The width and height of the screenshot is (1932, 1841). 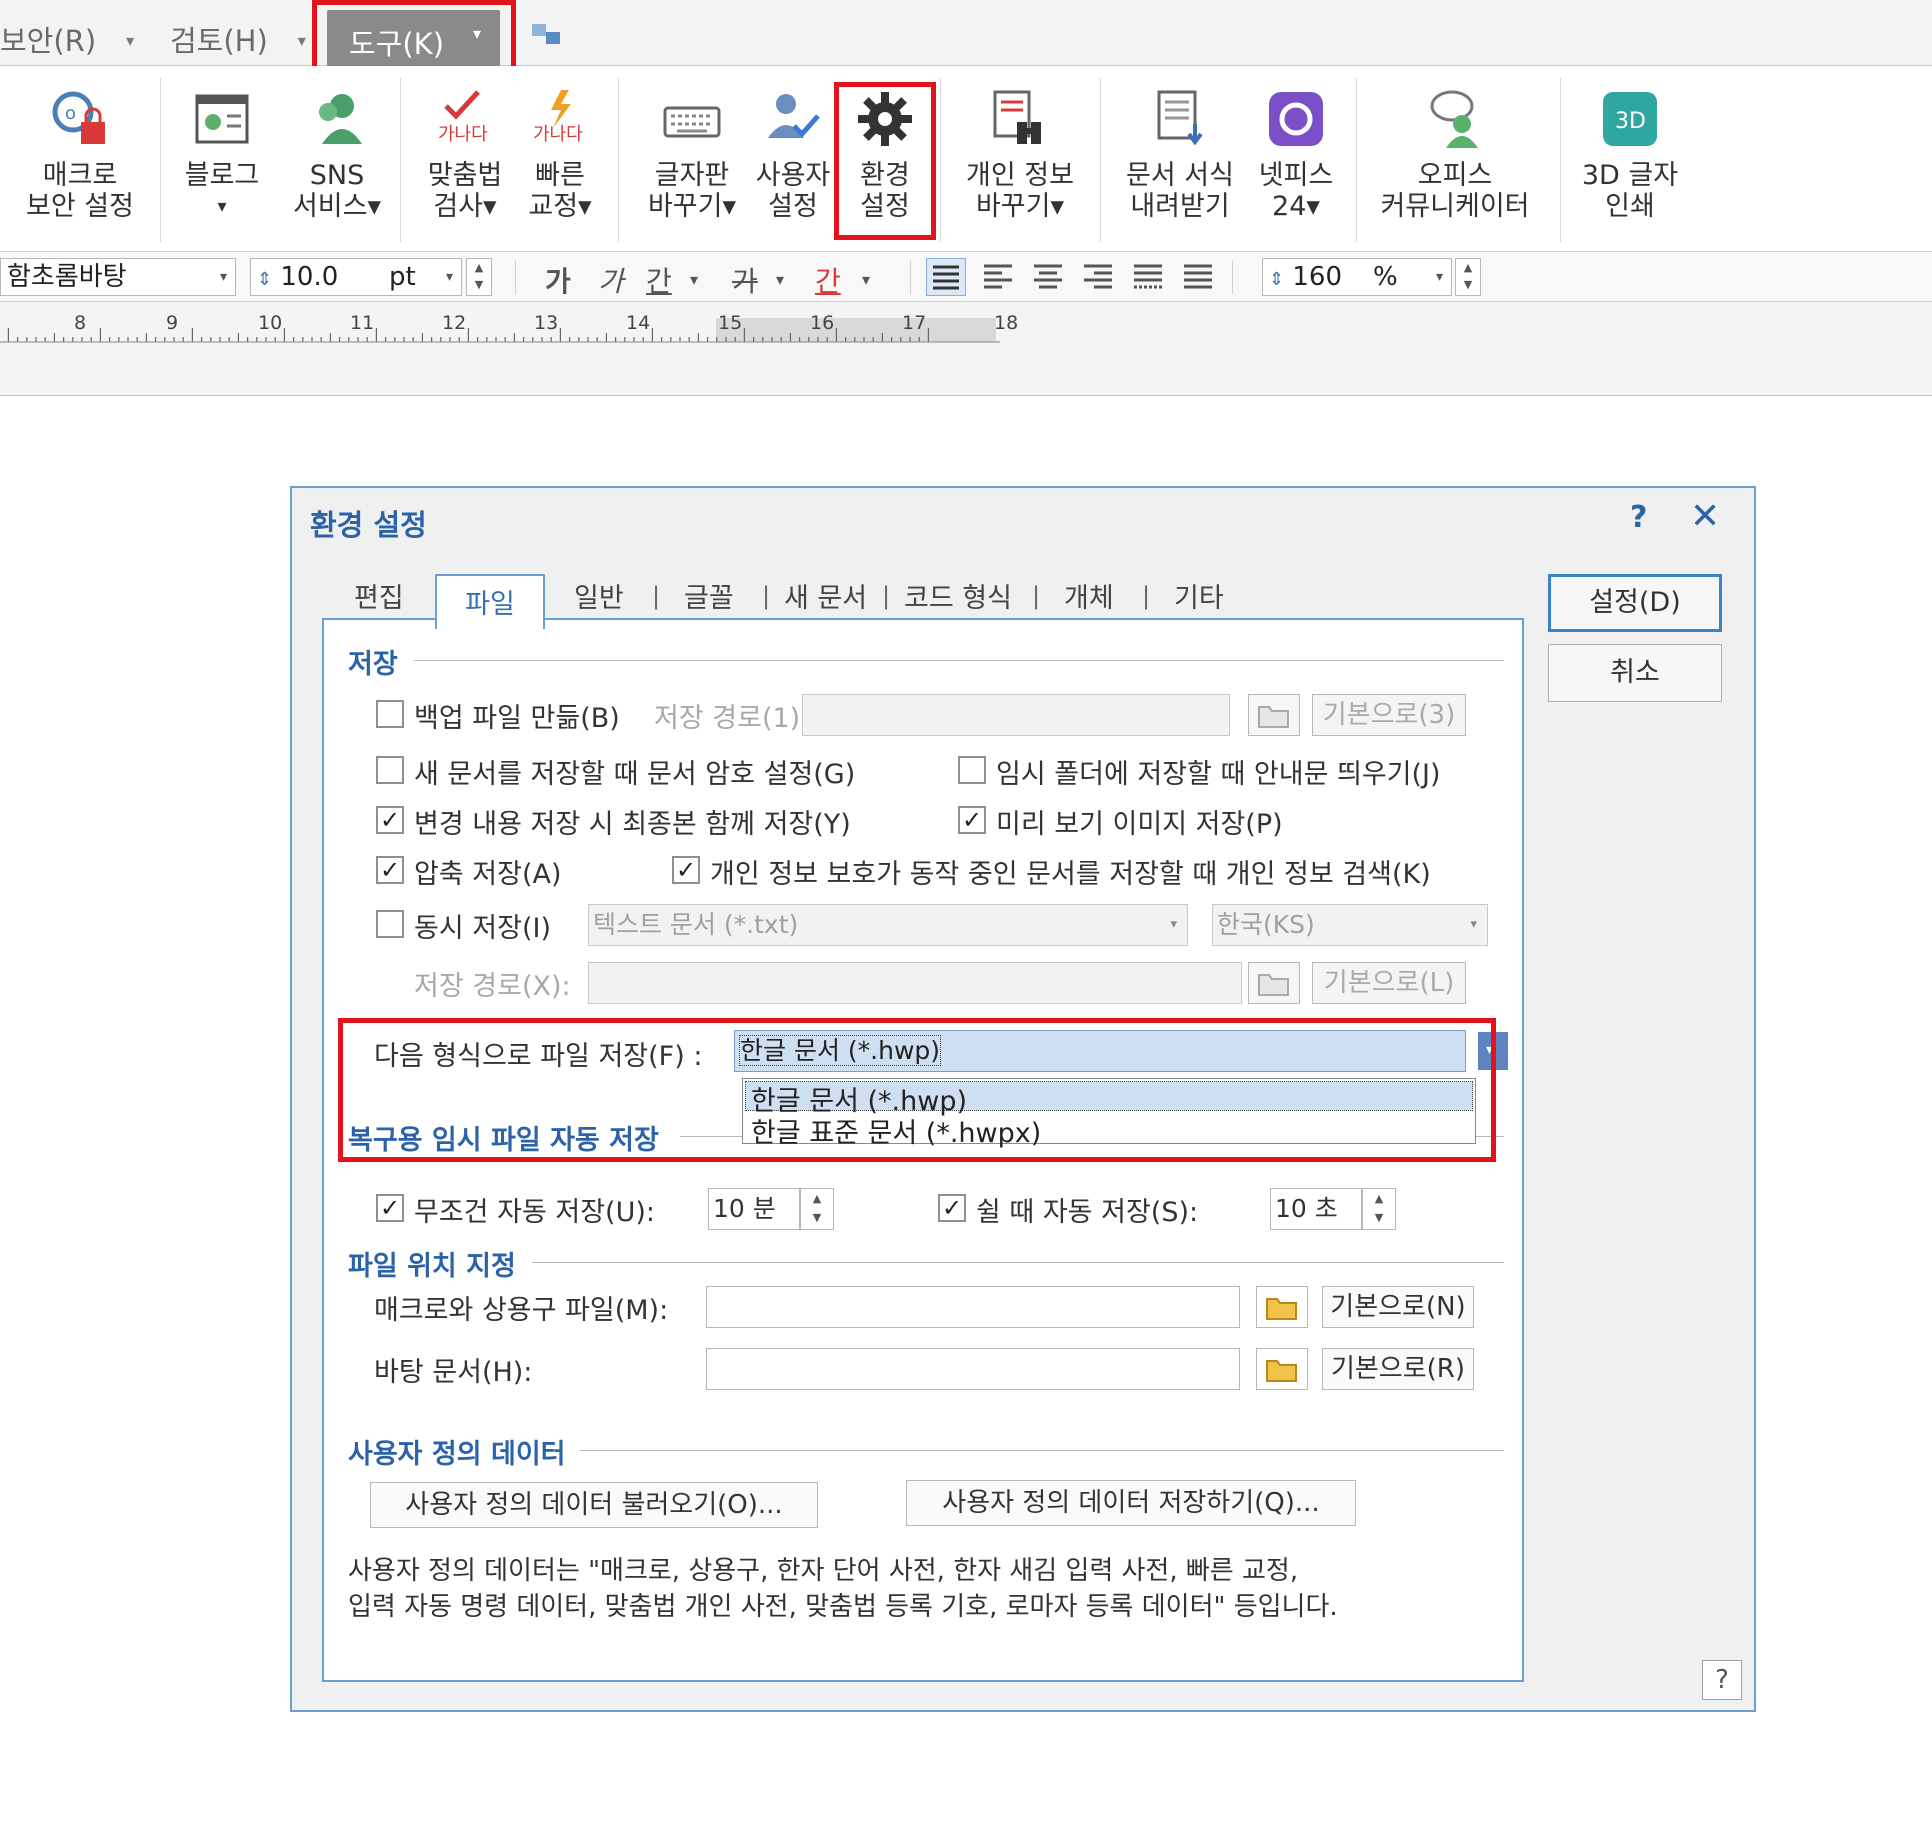 I want to click on tab-security: 보안(R) ▾, so click(x=67, y=39).